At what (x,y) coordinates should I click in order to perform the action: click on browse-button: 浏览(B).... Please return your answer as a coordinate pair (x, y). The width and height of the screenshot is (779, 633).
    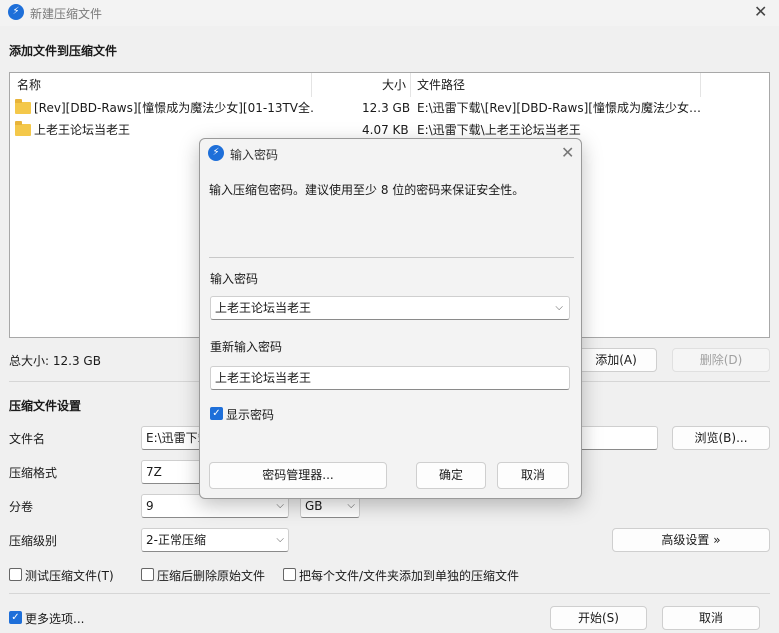
    Looking at the image, I should click on (721, 438).